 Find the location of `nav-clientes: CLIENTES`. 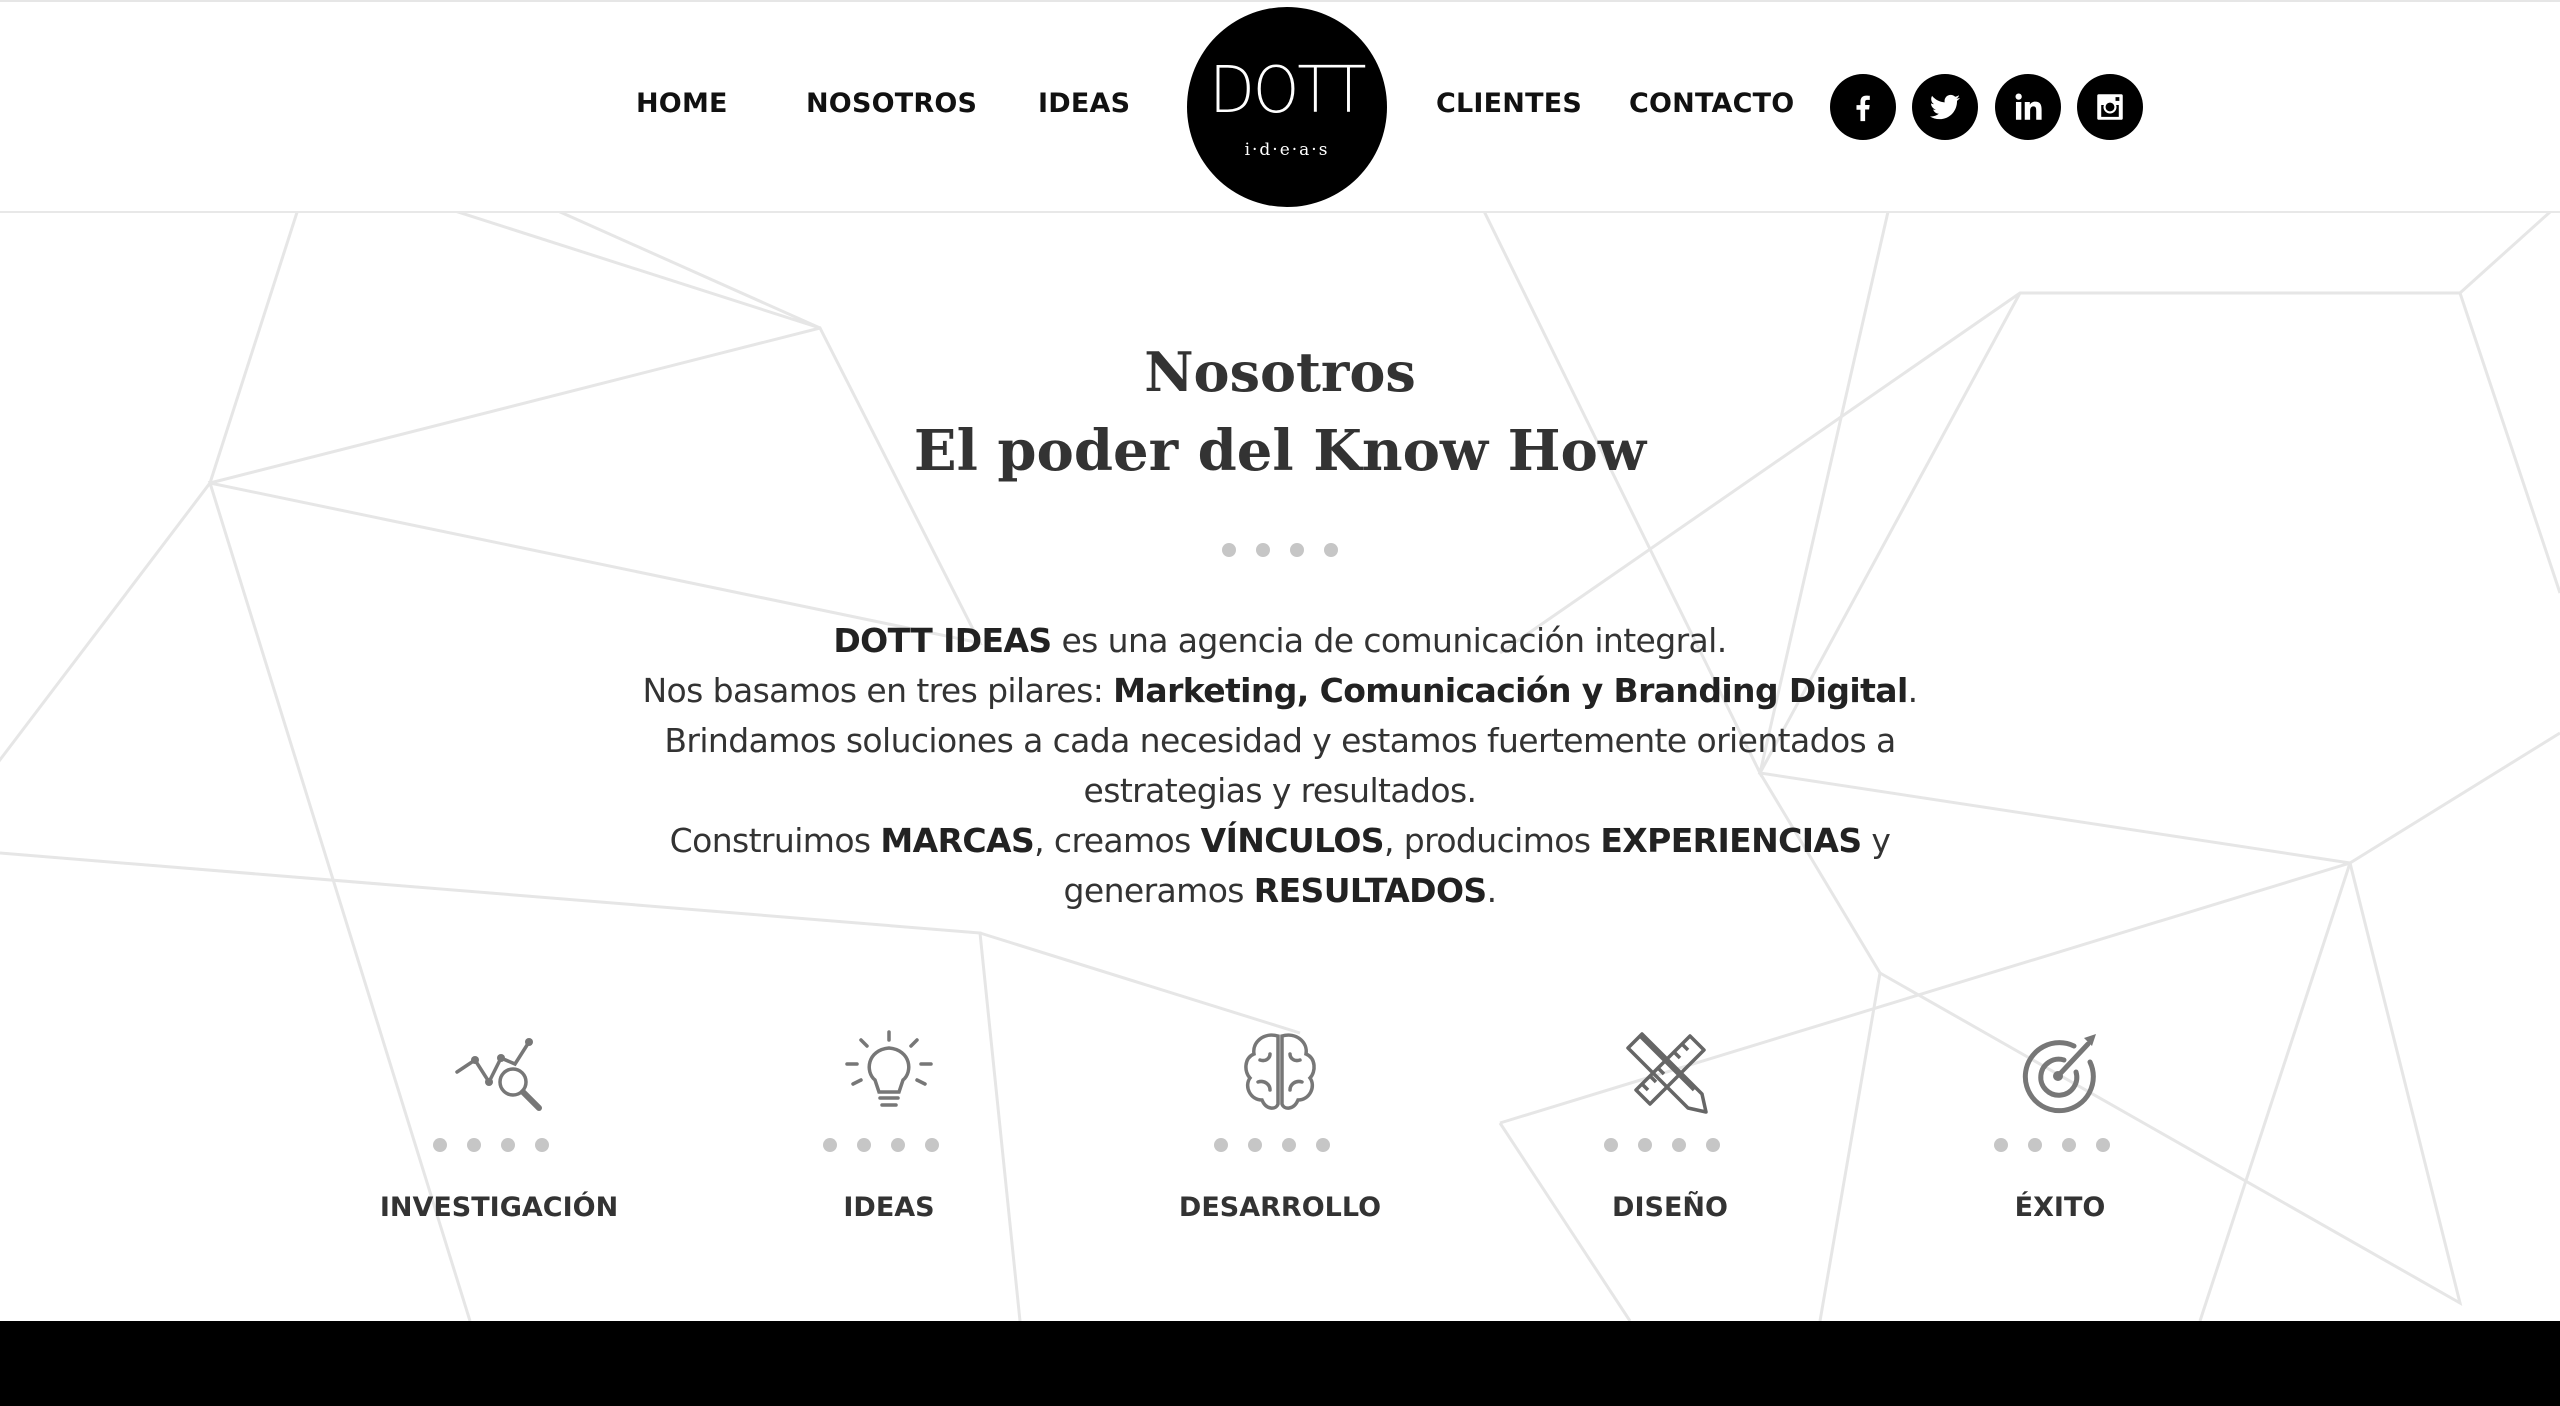

nav-clientes: CLIENTES is located at coordinates (1509, 103).